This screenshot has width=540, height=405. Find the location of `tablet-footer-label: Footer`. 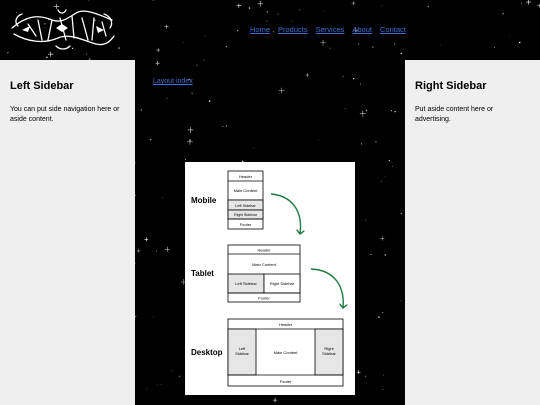

tablet-footer-label: Footer is located at coordinates (264, 298).